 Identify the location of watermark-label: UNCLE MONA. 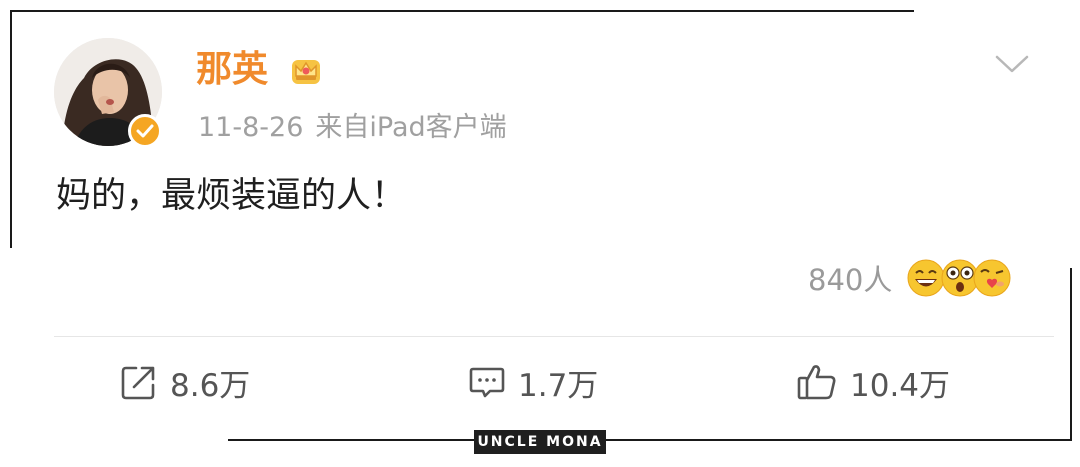
(540, 442).